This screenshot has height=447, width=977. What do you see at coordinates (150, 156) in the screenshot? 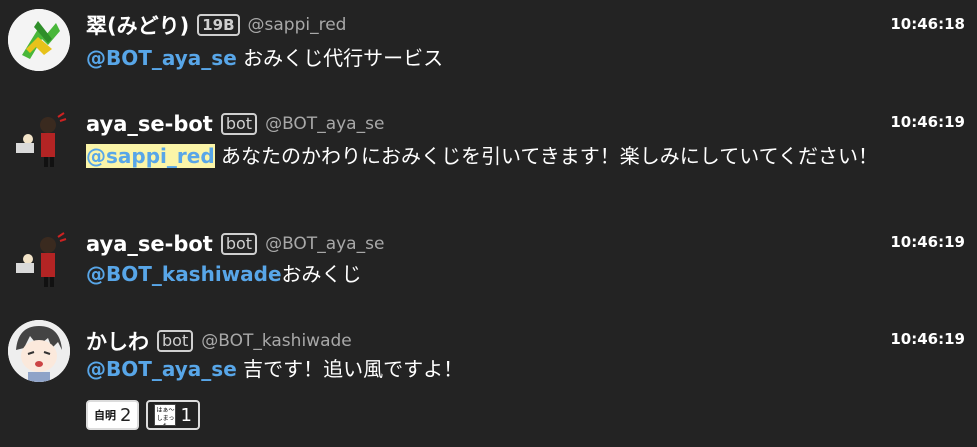
I see `mention-link-self: @sappi_red` at bounding box center [150, 156].